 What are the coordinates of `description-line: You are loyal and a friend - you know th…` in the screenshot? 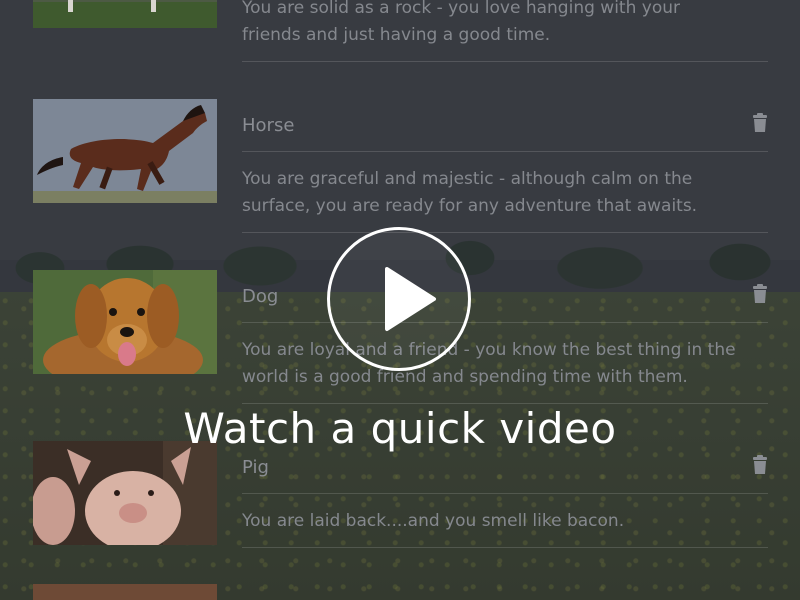 It's located at (489, 350).